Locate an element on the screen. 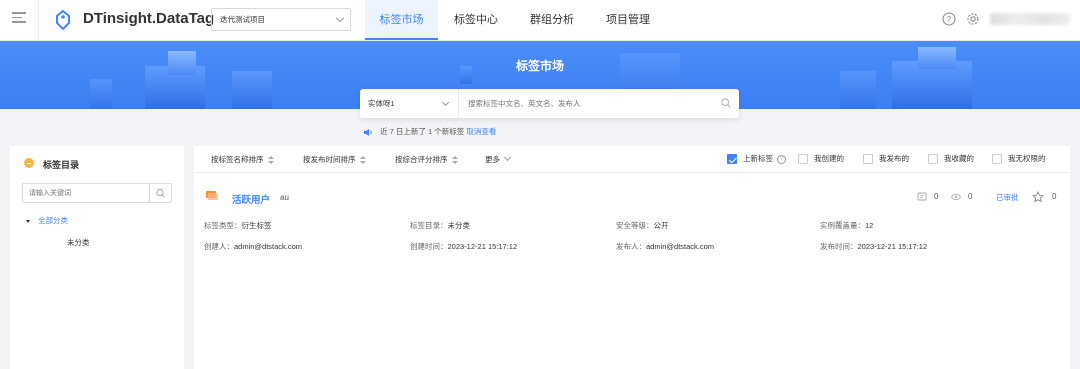  menu-icon is located at coordinates (19, 19).